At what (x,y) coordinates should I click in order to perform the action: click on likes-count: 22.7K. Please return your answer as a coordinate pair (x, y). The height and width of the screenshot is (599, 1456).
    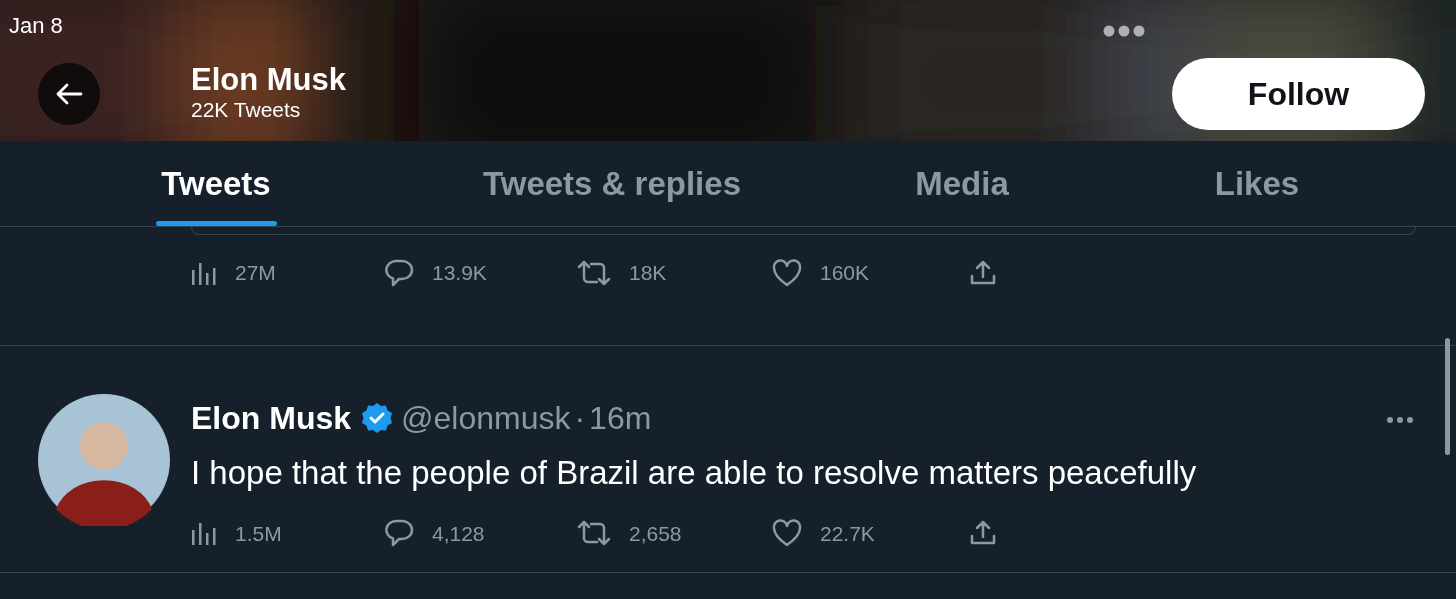
    Looking at the image, I should click on (847, 533).